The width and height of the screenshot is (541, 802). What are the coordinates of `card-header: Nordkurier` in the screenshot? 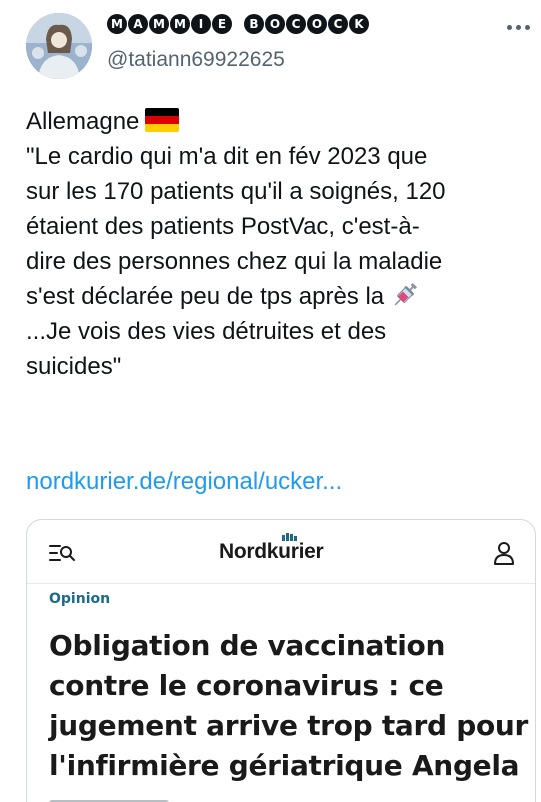 It's located at (281, 552).